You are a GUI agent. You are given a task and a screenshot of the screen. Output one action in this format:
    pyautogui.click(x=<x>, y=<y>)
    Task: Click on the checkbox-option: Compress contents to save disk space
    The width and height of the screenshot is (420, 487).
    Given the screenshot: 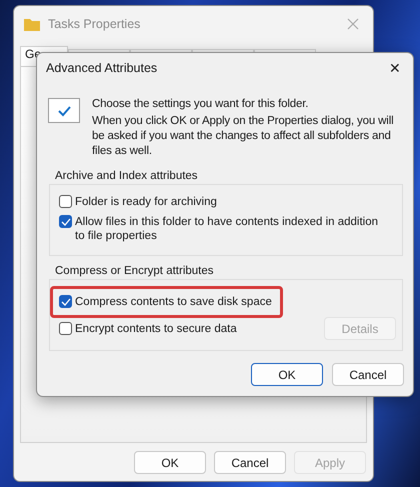 What is the action you would take?
    pyautogui.click(x=166, y=302)
    